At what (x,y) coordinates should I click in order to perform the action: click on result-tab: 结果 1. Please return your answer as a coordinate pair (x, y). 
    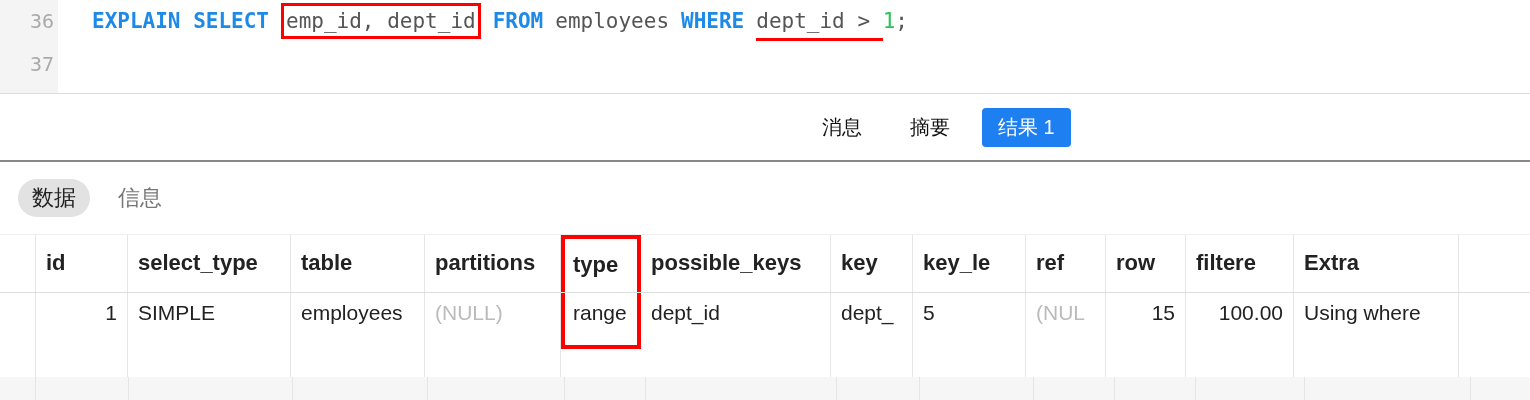
    Looking at the image, I should click on (1026, 127).